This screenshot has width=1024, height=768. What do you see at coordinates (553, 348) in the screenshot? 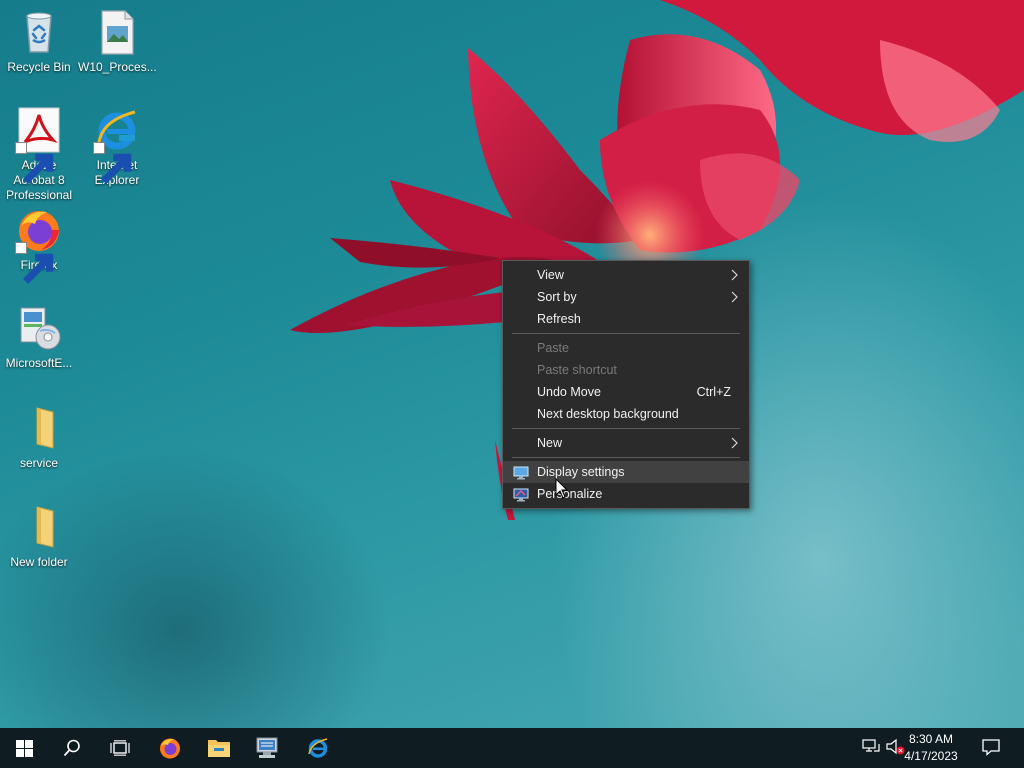
I see `menu-item-label: Paste` at bounding box center [553, 348].